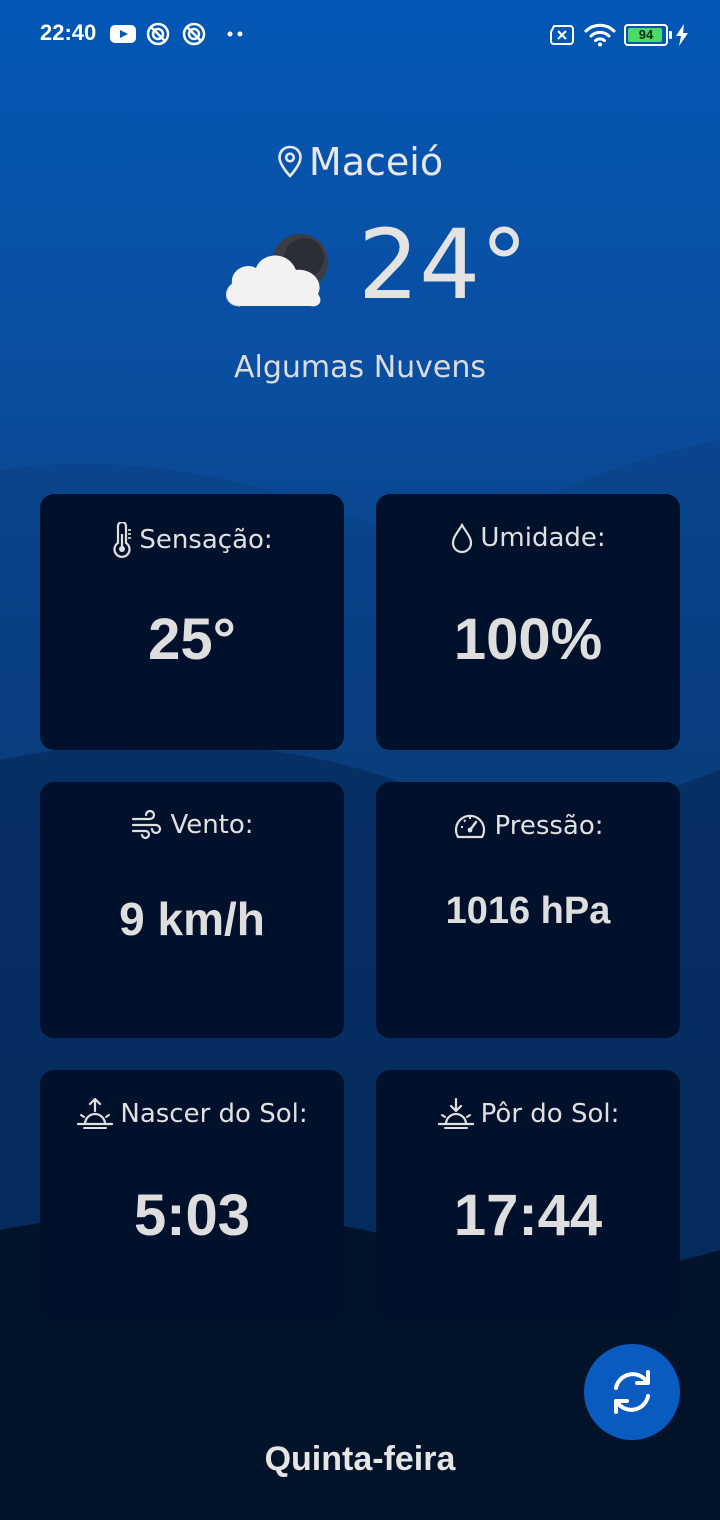  I want to click on location: Maceió, so click(360, 162).